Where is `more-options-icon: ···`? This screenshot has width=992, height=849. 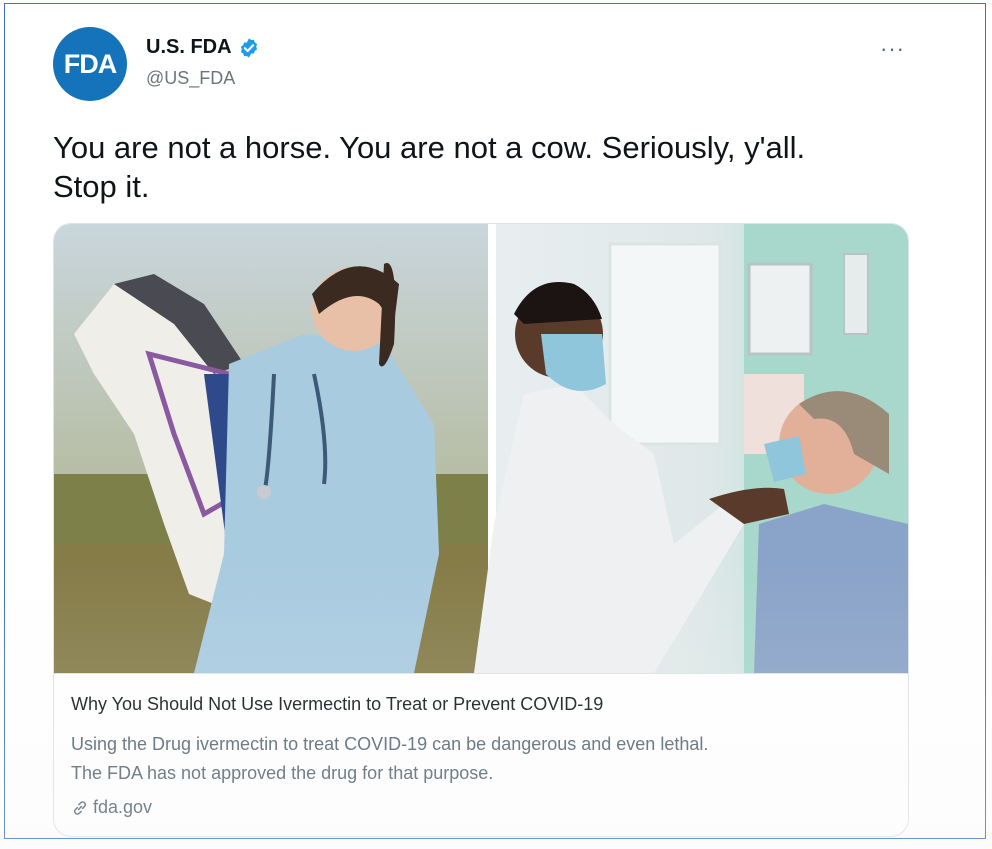 more-options-icon: ··· is located at coordinates (892, 49).